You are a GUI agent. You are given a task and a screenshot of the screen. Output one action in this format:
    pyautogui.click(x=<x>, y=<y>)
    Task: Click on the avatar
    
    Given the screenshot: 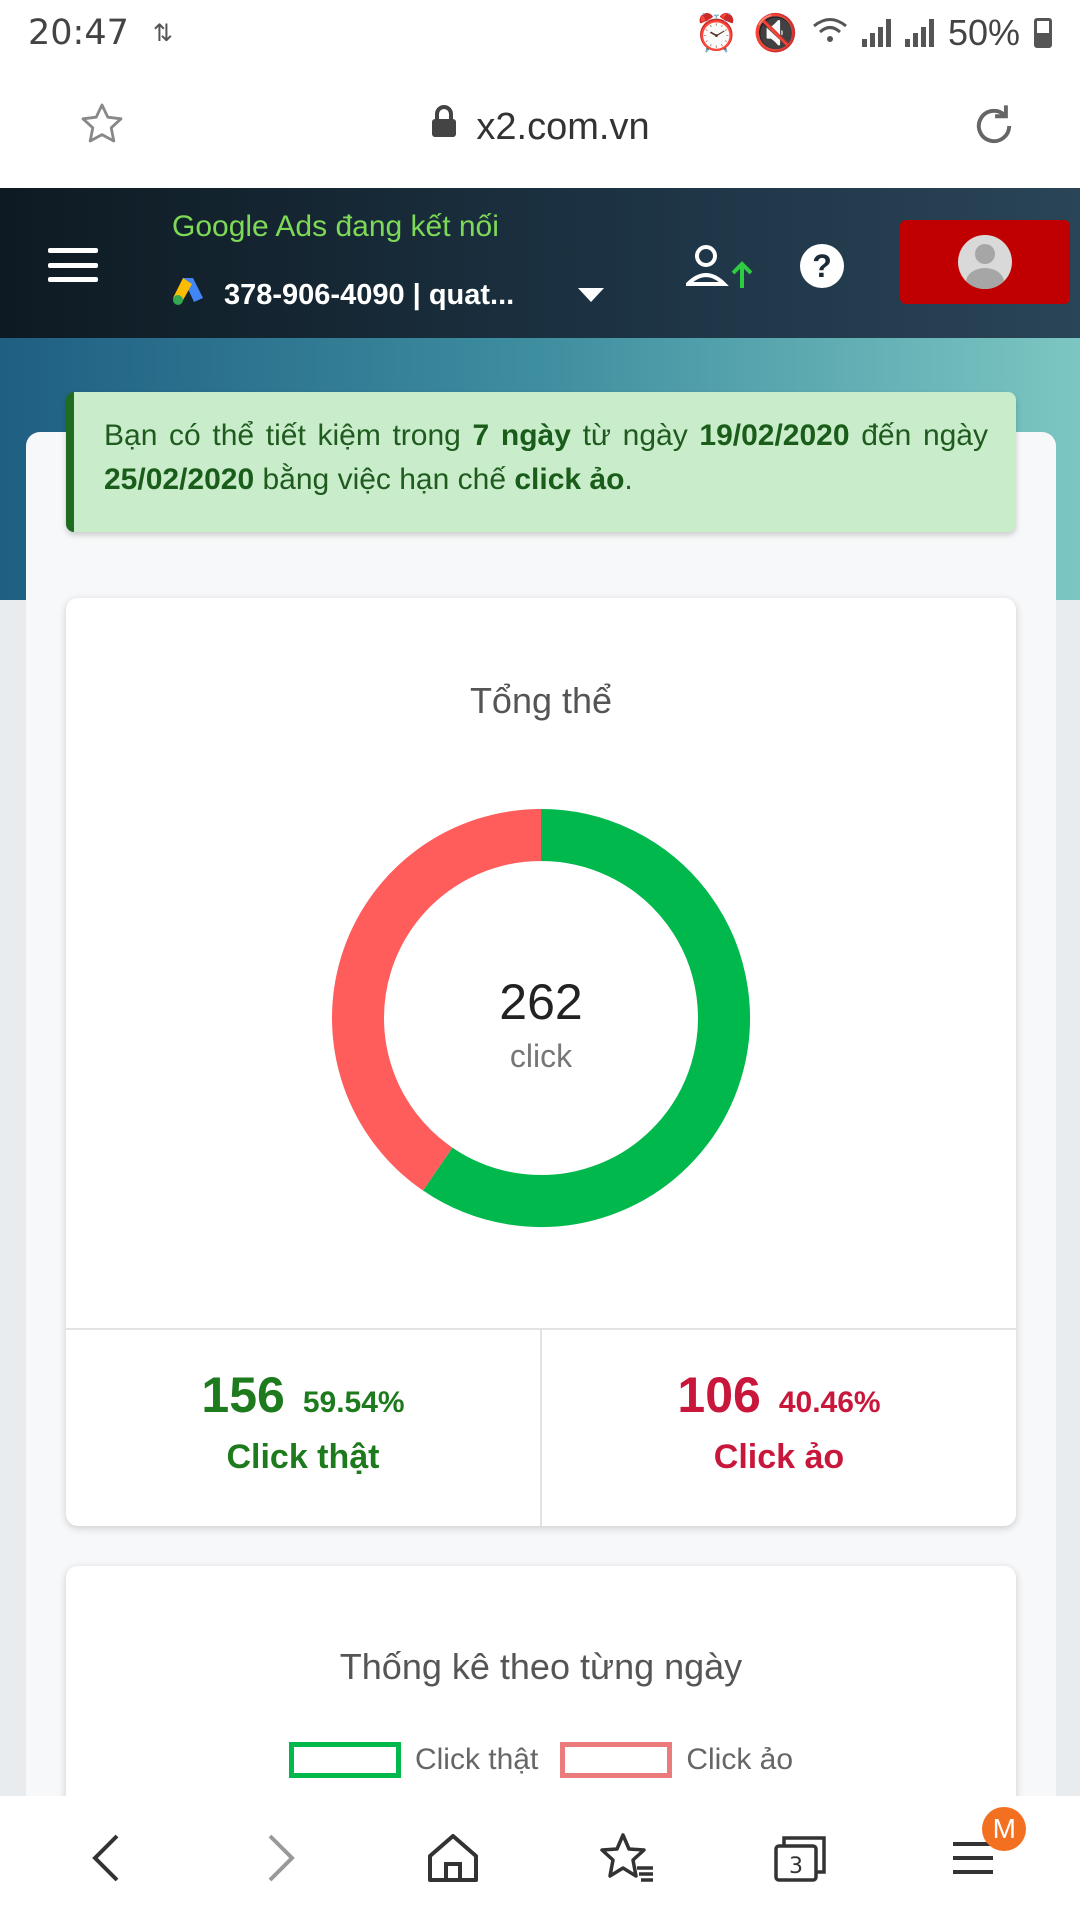 What is the action you would take?
    pyautogui.click(x=985, y=262)
    